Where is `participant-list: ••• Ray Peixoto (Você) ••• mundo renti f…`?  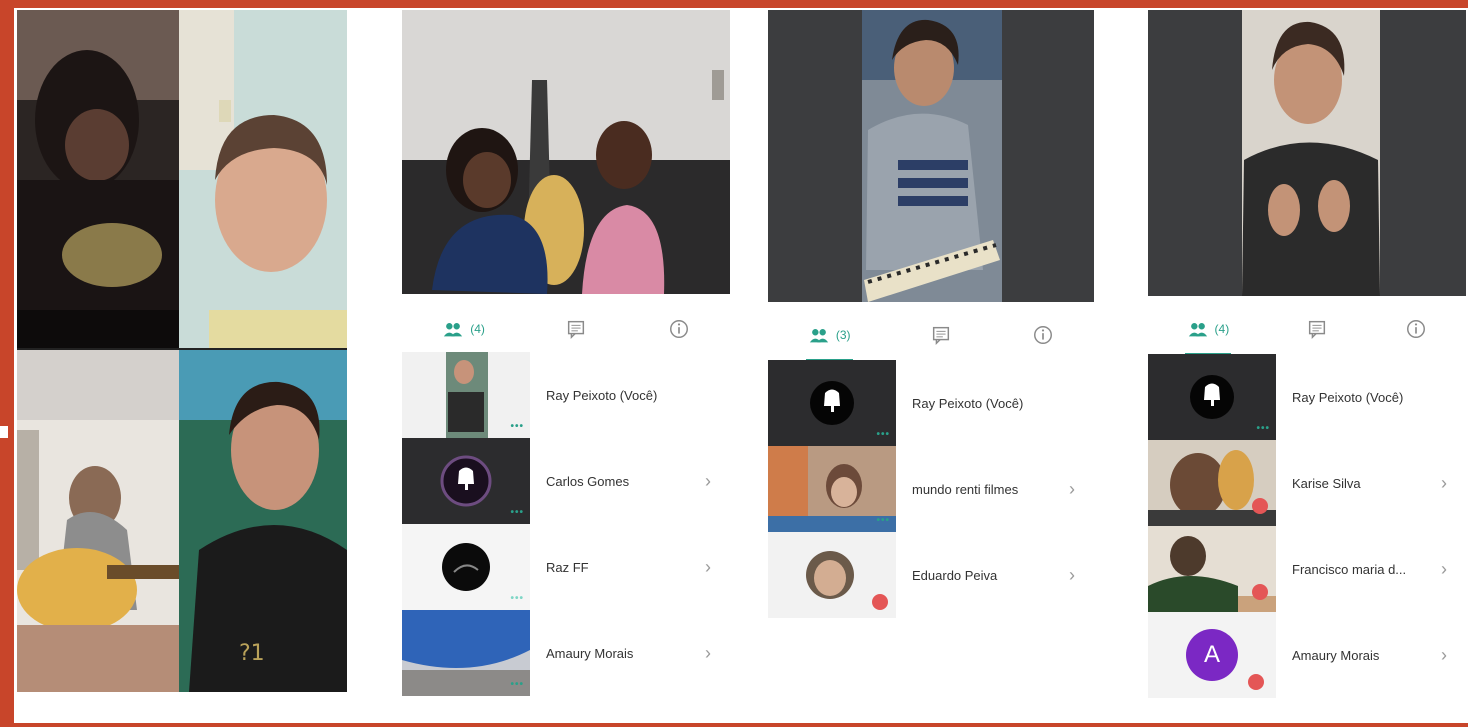 participant-list: ••• Ray Peixoto (Você) ••• mundo renti f… is located at coordinates (931, 489).